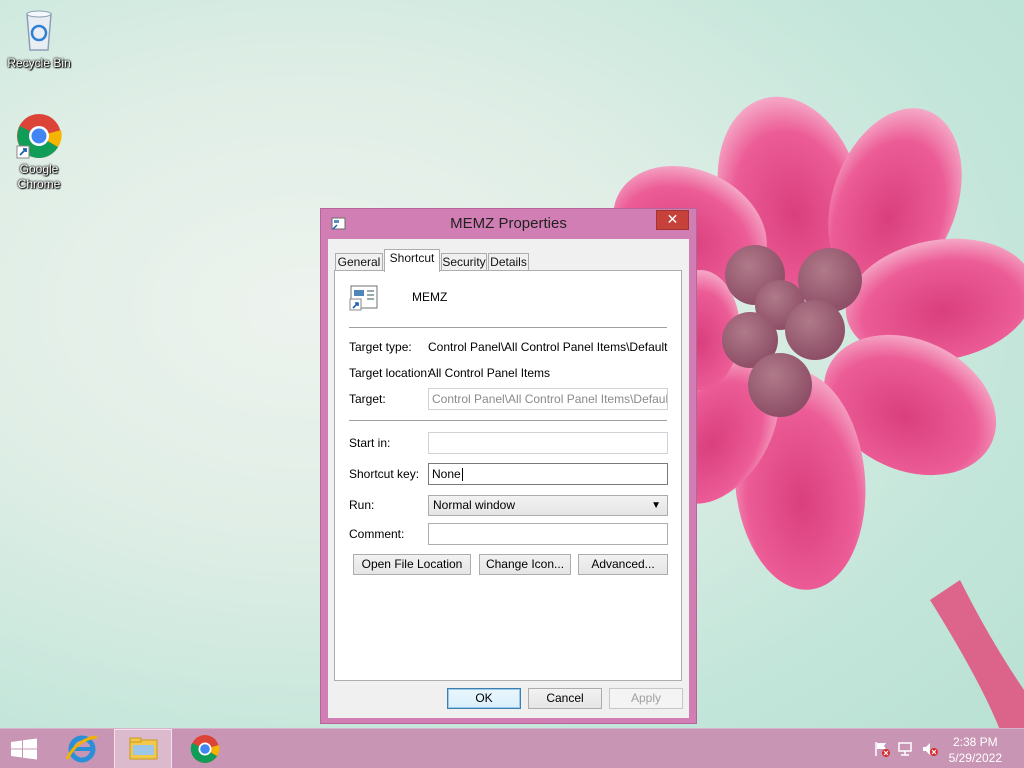 The height and width of the screenshot is (768, 1024). What do you see at coordinates (380, 347) in the screenshot?
I see `target-type-label: Target type:` at bounding box center [380, 347].